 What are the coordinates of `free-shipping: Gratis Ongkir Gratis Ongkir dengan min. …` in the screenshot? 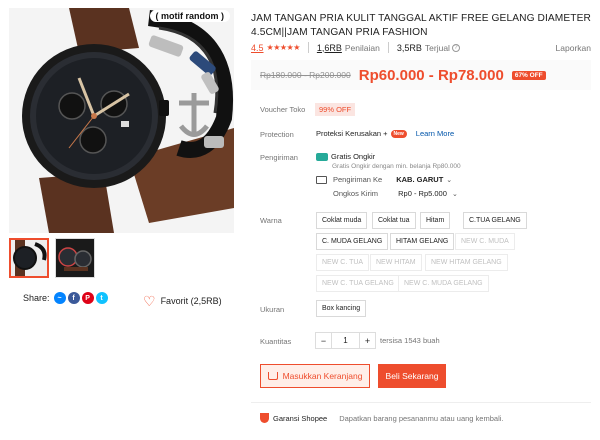 It's located at (388, 161).